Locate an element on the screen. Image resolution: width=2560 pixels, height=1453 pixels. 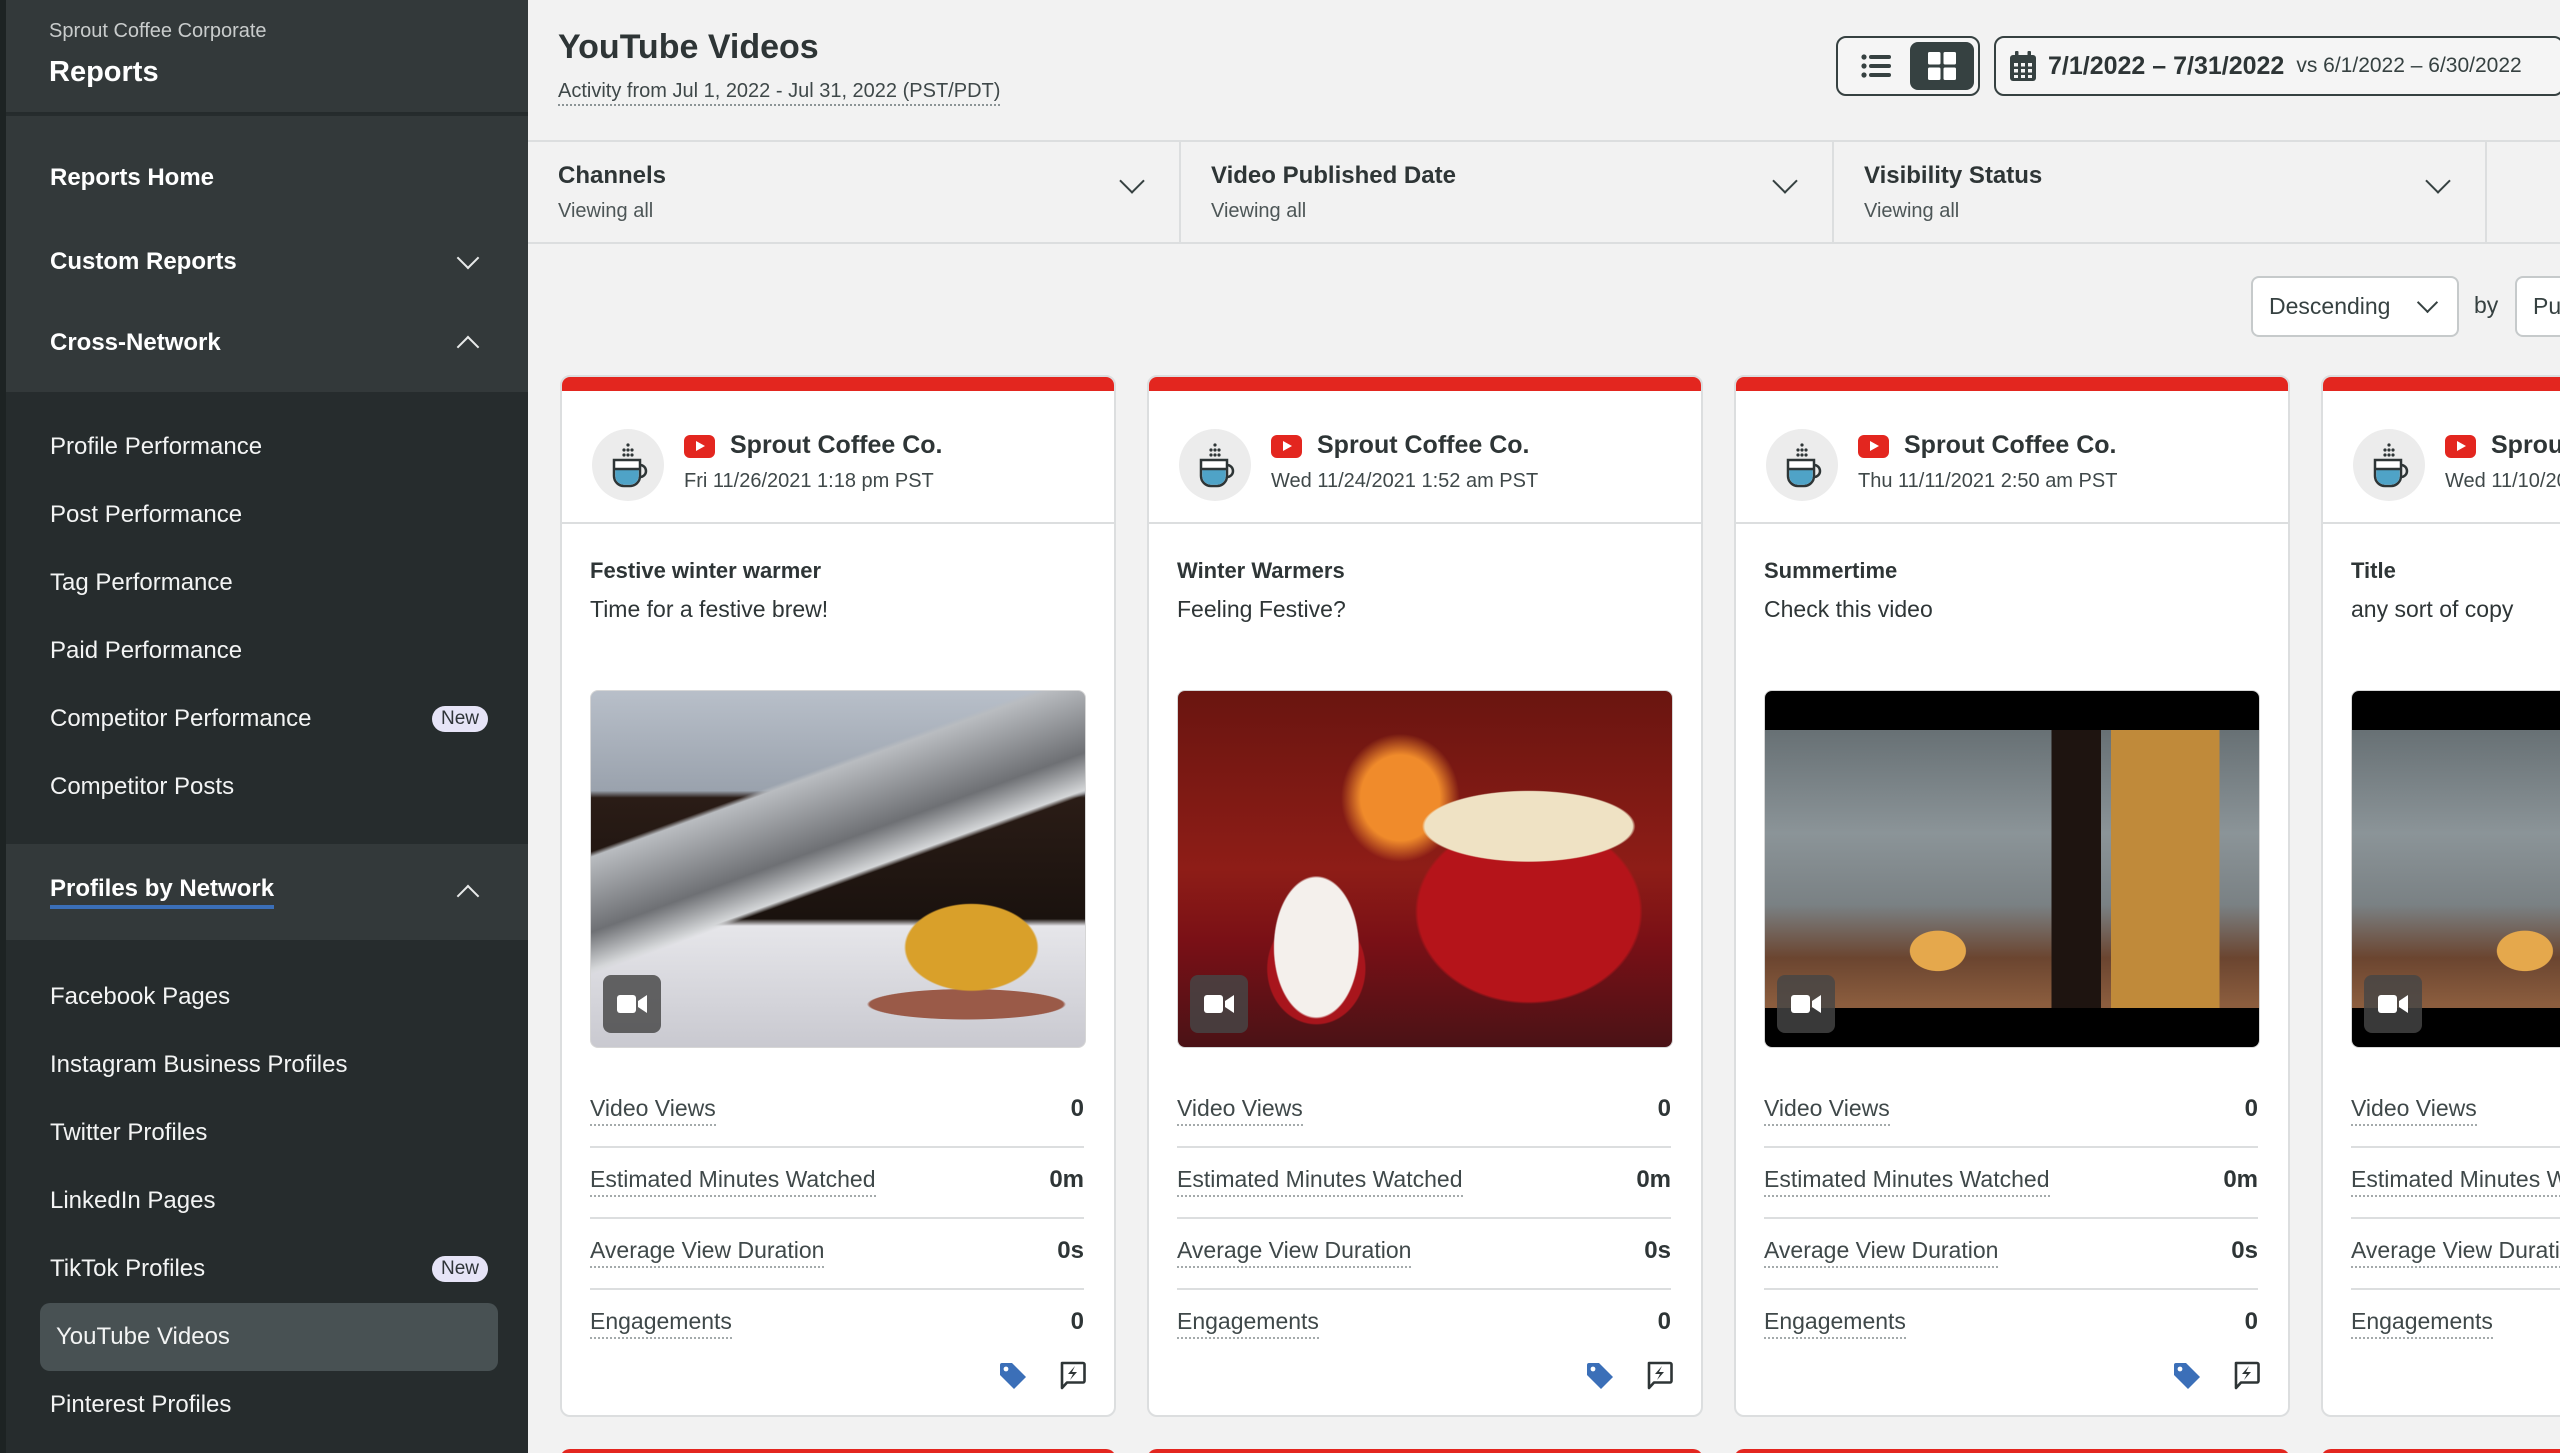
post-date: Wed 11/10/2021 is located at coordinates (2502, 481).